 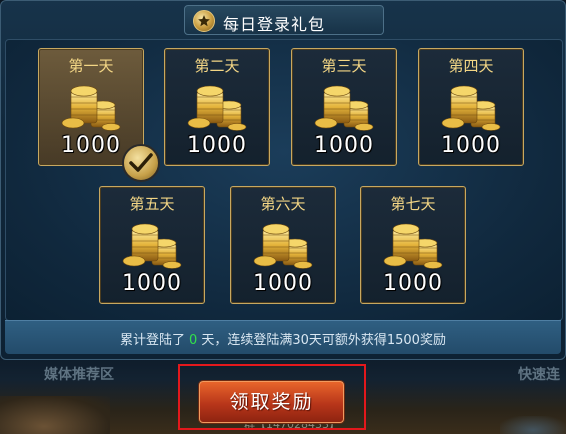 What do you see at coordinates (471, 66) in the screenshot?
I see `reward-day-label: 第四天` at bounding box center [471, 66].